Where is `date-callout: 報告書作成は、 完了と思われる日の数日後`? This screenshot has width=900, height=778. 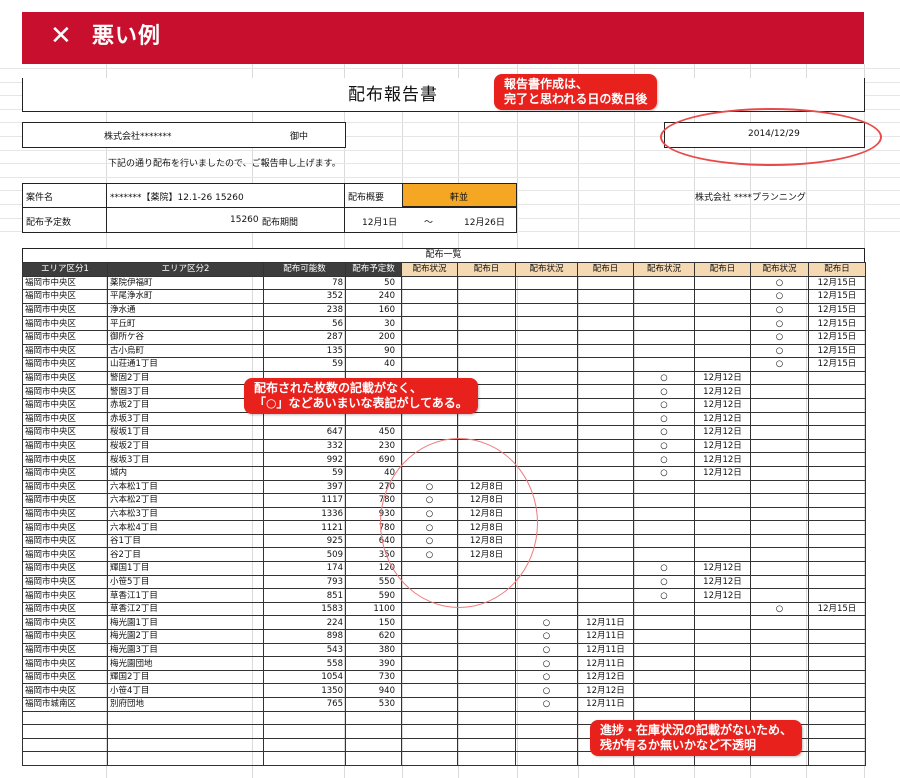 date-callout: 報告書作成は、 完了と思われる日の数日後 is located at coordinates (576, 92).